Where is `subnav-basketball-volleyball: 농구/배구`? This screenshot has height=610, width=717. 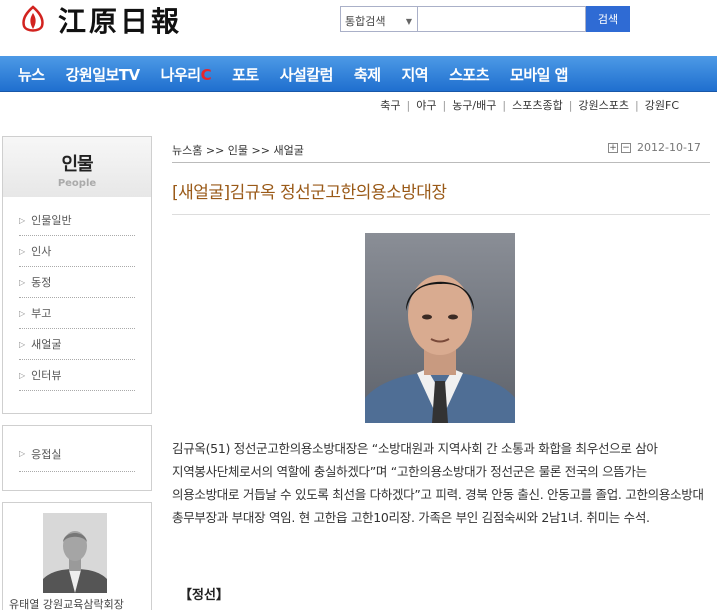
subnav-basketball-volleyball: 농구/배구 is located at coordinates (474, 105).